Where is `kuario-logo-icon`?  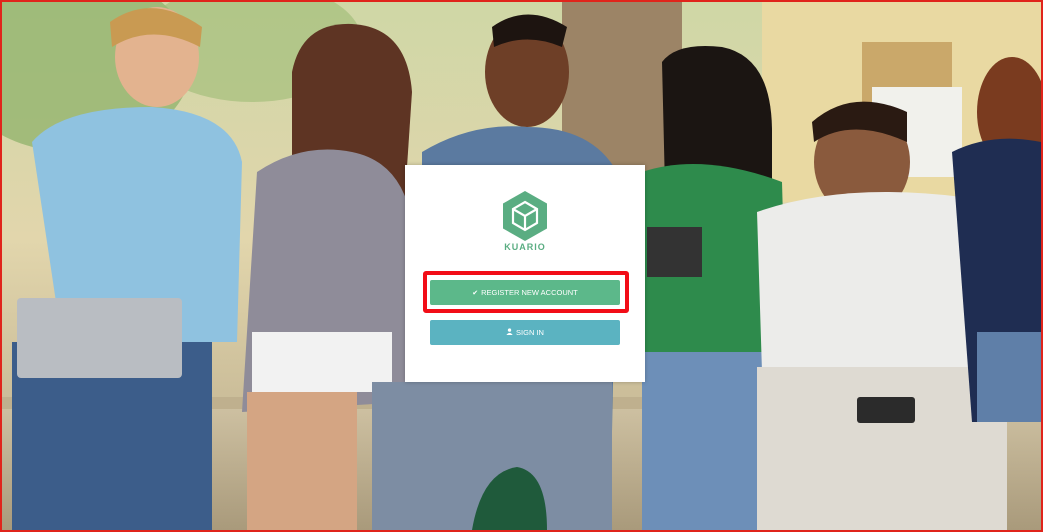
kuario-logo-icon is located at coordinates (525, 216).